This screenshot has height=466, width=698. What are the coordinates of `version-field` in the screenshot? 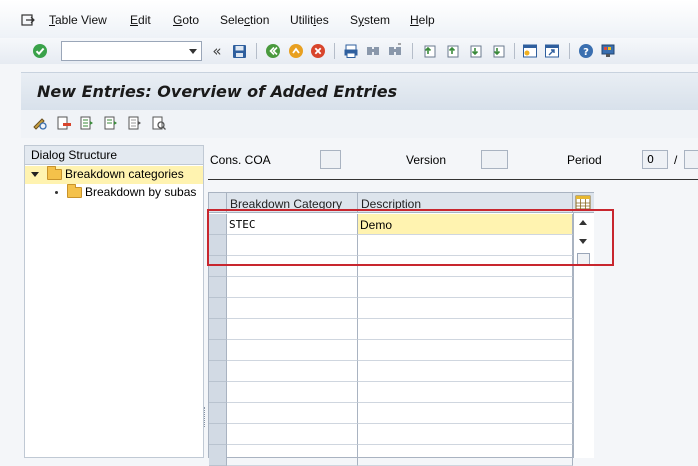 It's located at (494, 159).